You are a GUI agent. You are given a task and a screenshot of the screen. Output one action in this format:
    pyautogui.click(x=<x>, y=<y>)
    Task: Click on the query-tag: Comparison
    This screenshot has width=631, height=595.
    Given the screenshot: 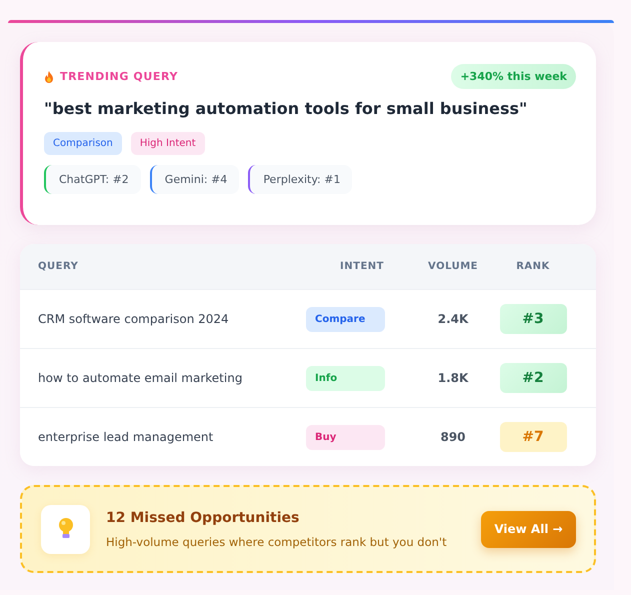 What is the action you would take?
    pyautogui.click(x=83, y=143)
    